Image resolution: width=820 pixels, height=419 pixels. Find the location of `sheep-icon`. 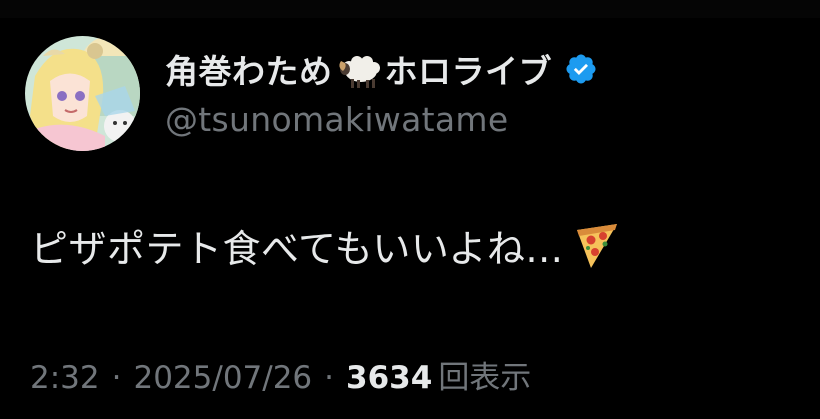

sheep-icon is located at coordinates (360, 69).